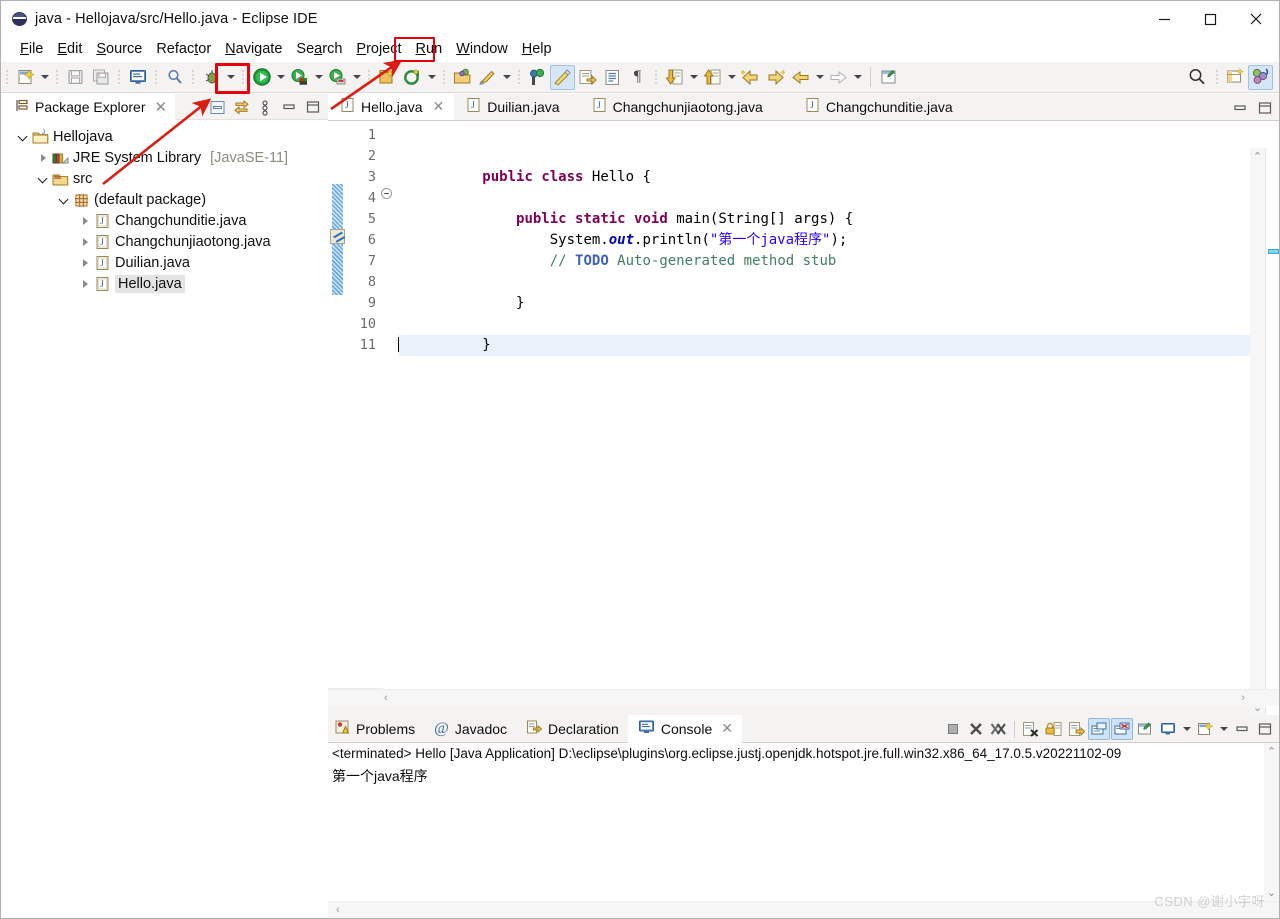  What do you see at coordinates (976, 729) in the screenshot?
I see `remove-launch-icon` at bounding box center [976, 729].